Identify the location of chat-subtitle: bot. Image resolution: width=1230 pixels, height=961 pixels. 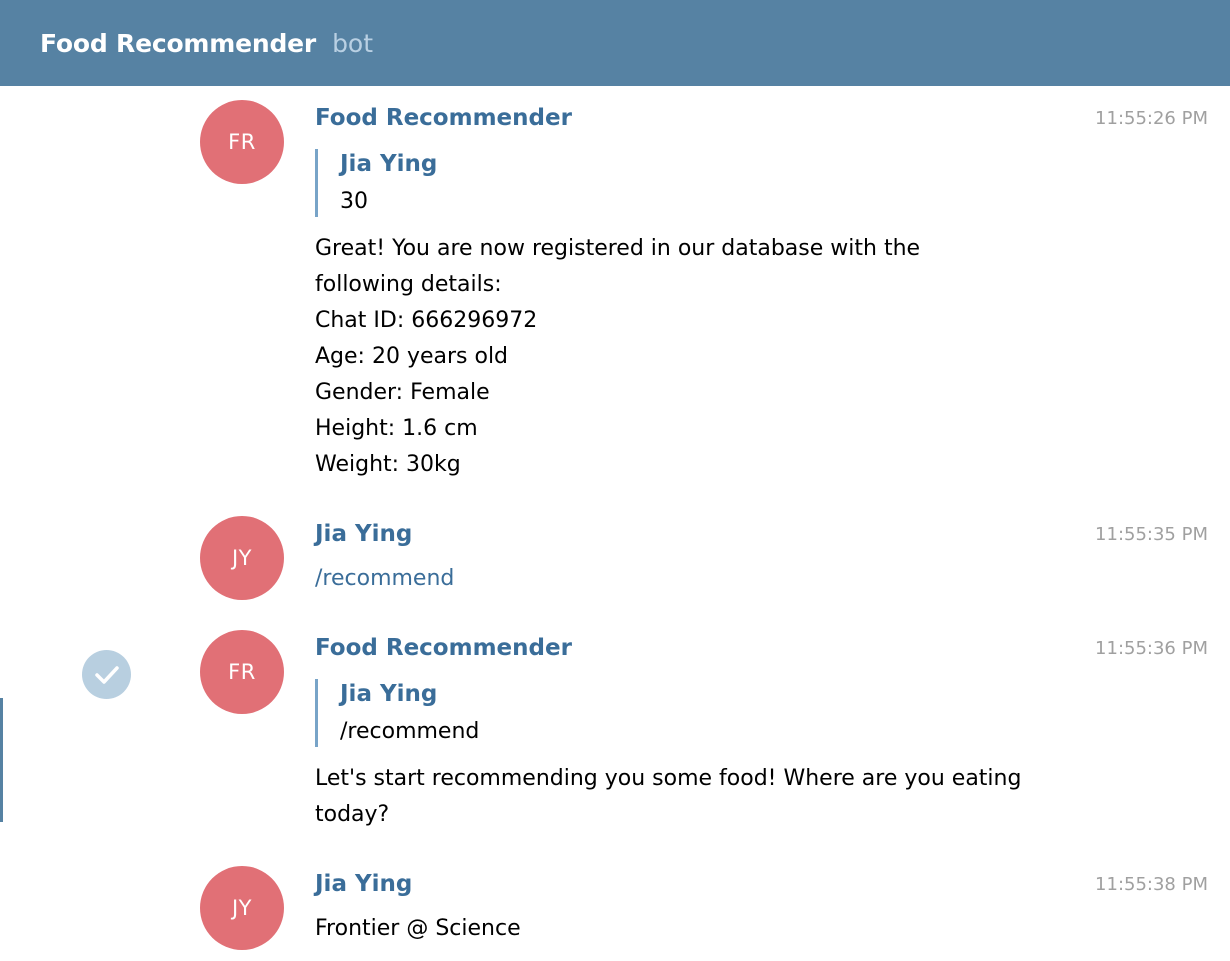
(353, 43).